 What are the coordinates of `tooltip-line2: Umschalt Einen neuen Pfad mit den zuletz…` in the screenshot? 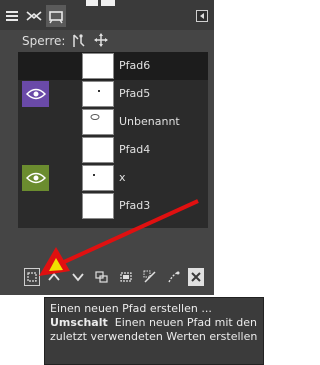 It's located at (154, 330).